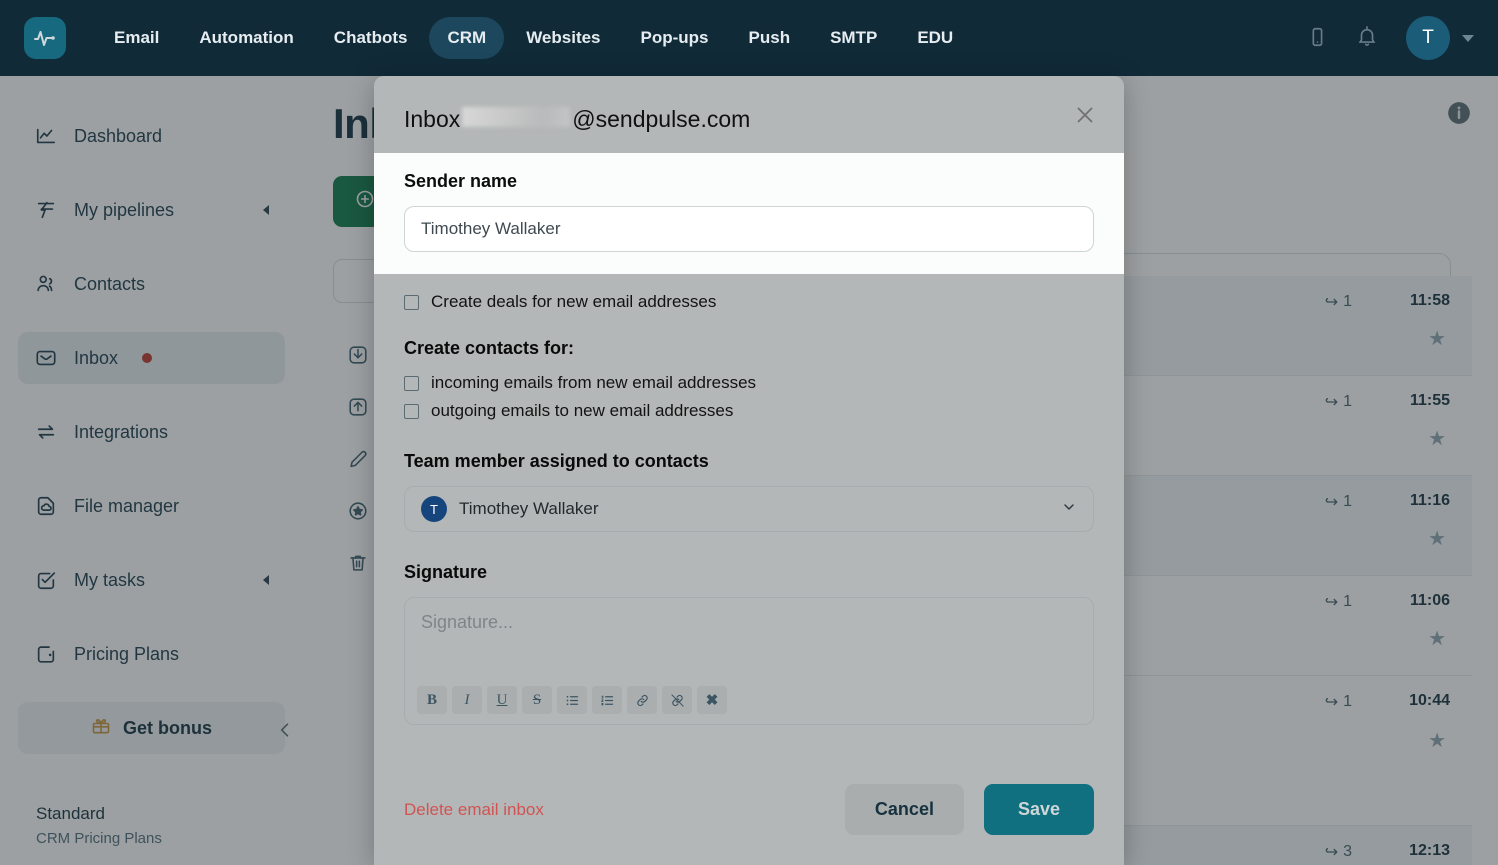  I want to click on sender-name-input, so click(749, 229).